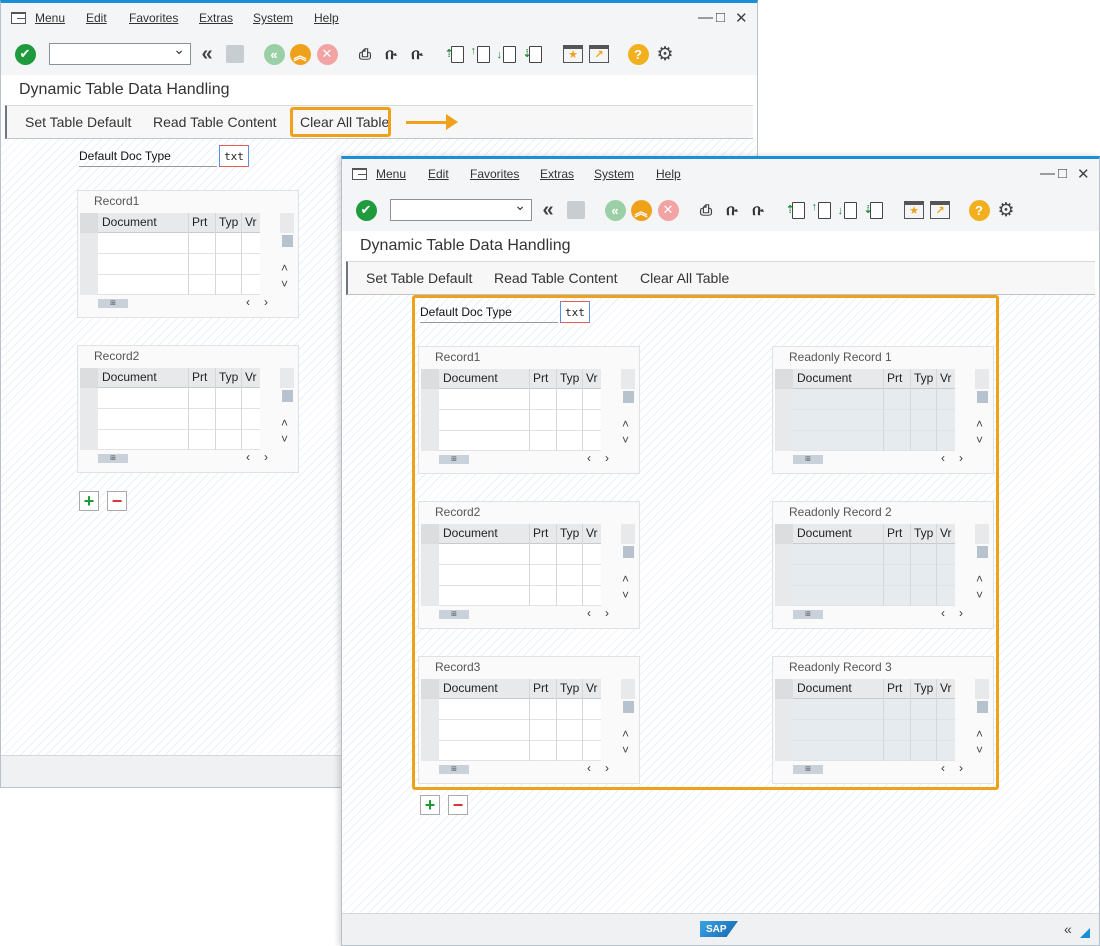 The height and width of the screenshot is (946, 1100). Describe the element at coordinates (234, 156) in the screenshot. I see `default-doc-type-input: txt` at that location.